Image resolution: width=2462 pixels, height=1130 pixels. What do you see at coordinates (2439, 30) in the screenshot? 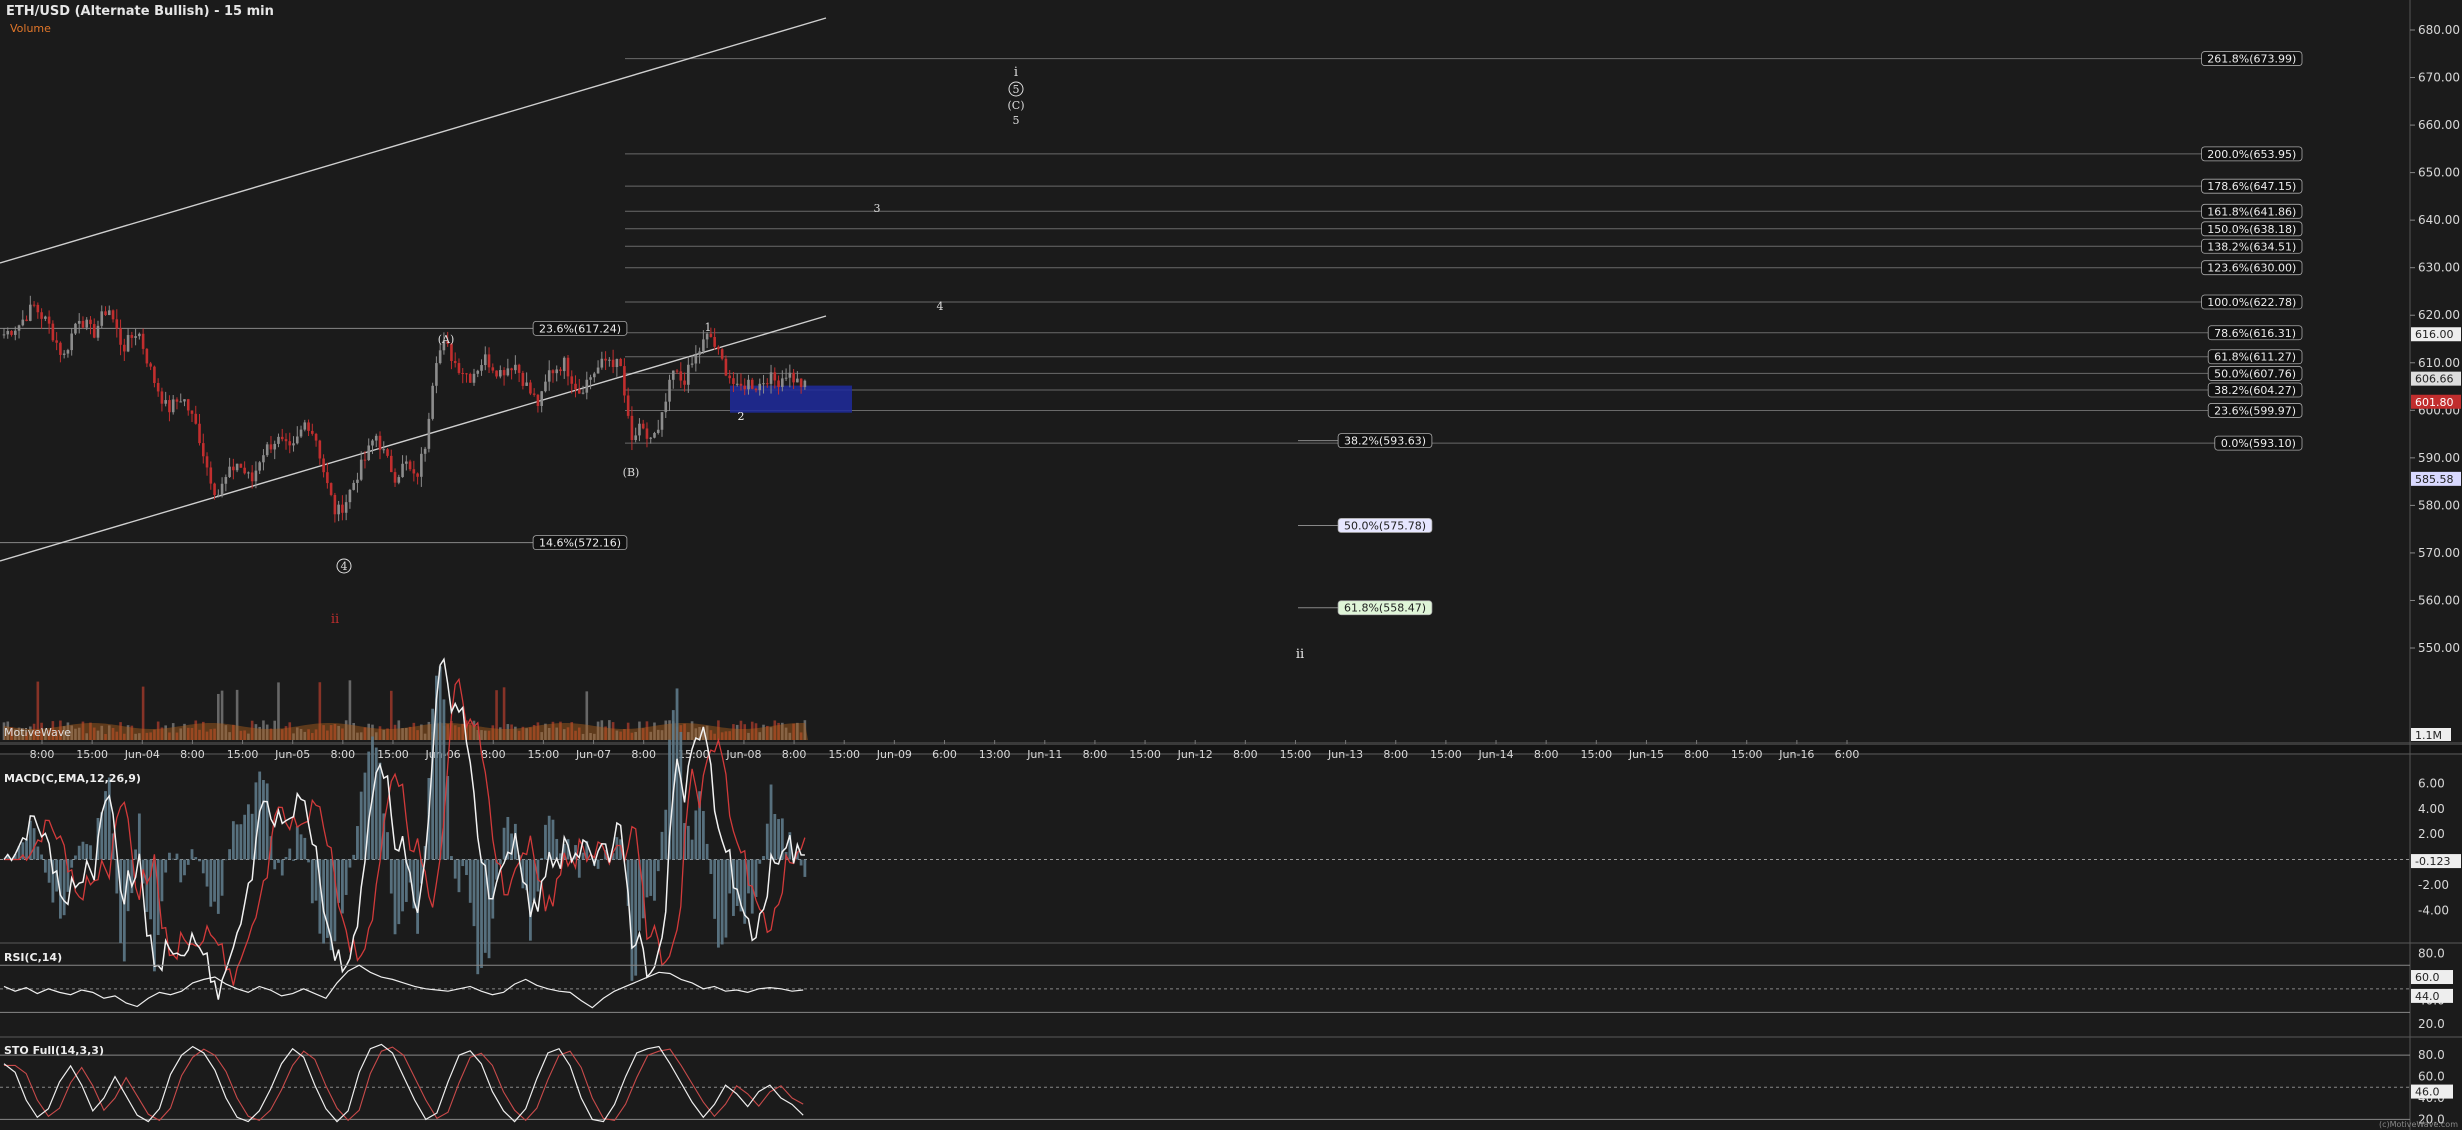
I see `y-tick-label: 680.00` at bounding box center [2439, 30].